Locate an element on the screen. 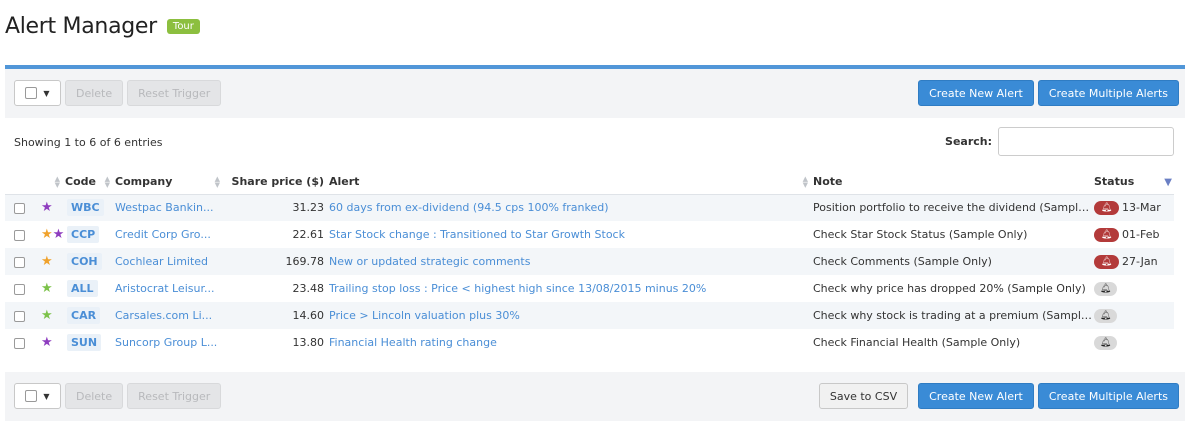 Image resolution: width=1191 pixels, height=429 pixels. status-date: 27-Jan is located at coordinates (1140, 261).